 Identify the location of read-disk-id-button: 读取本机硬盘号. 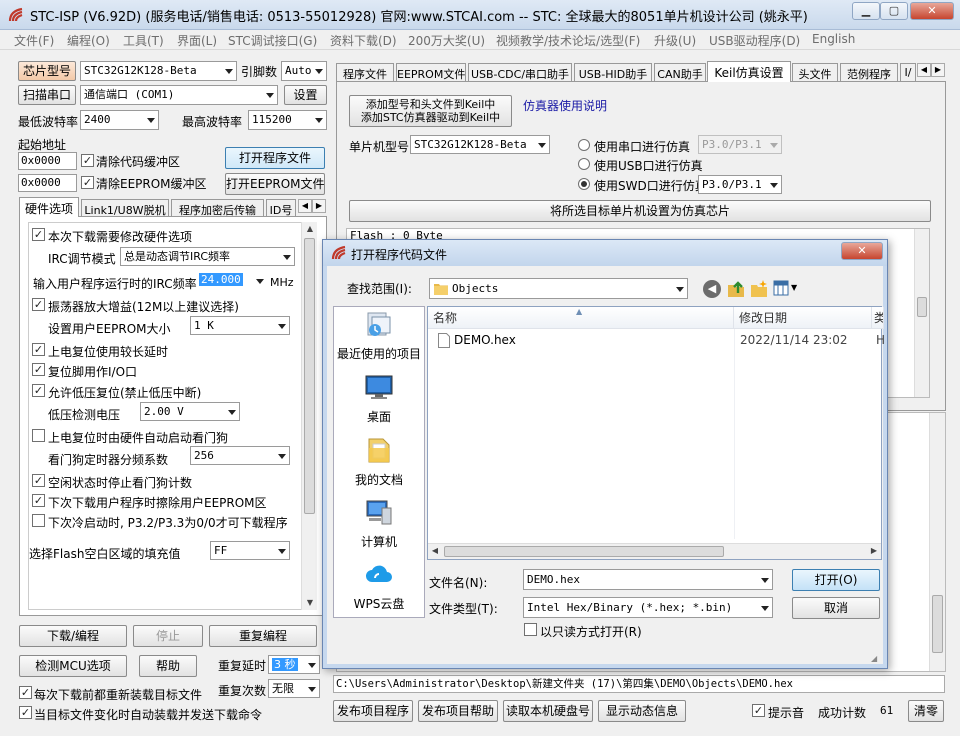
(548, 711).